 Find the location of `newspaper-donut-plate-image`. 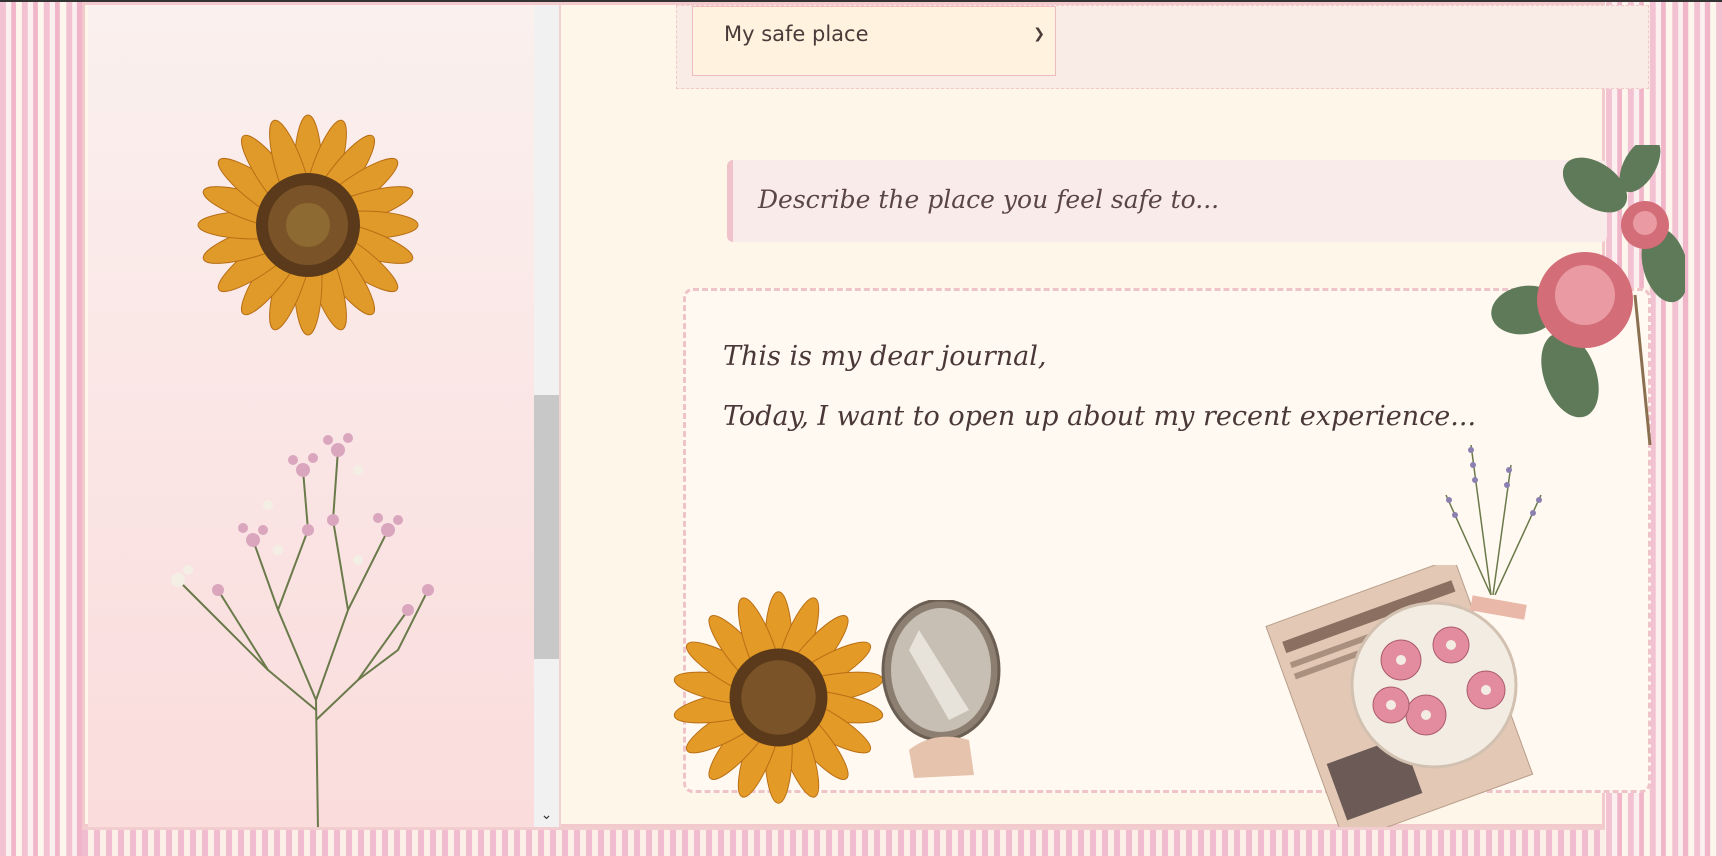

newspaper-donut-plate-image is located at coordinates (1399, 696).